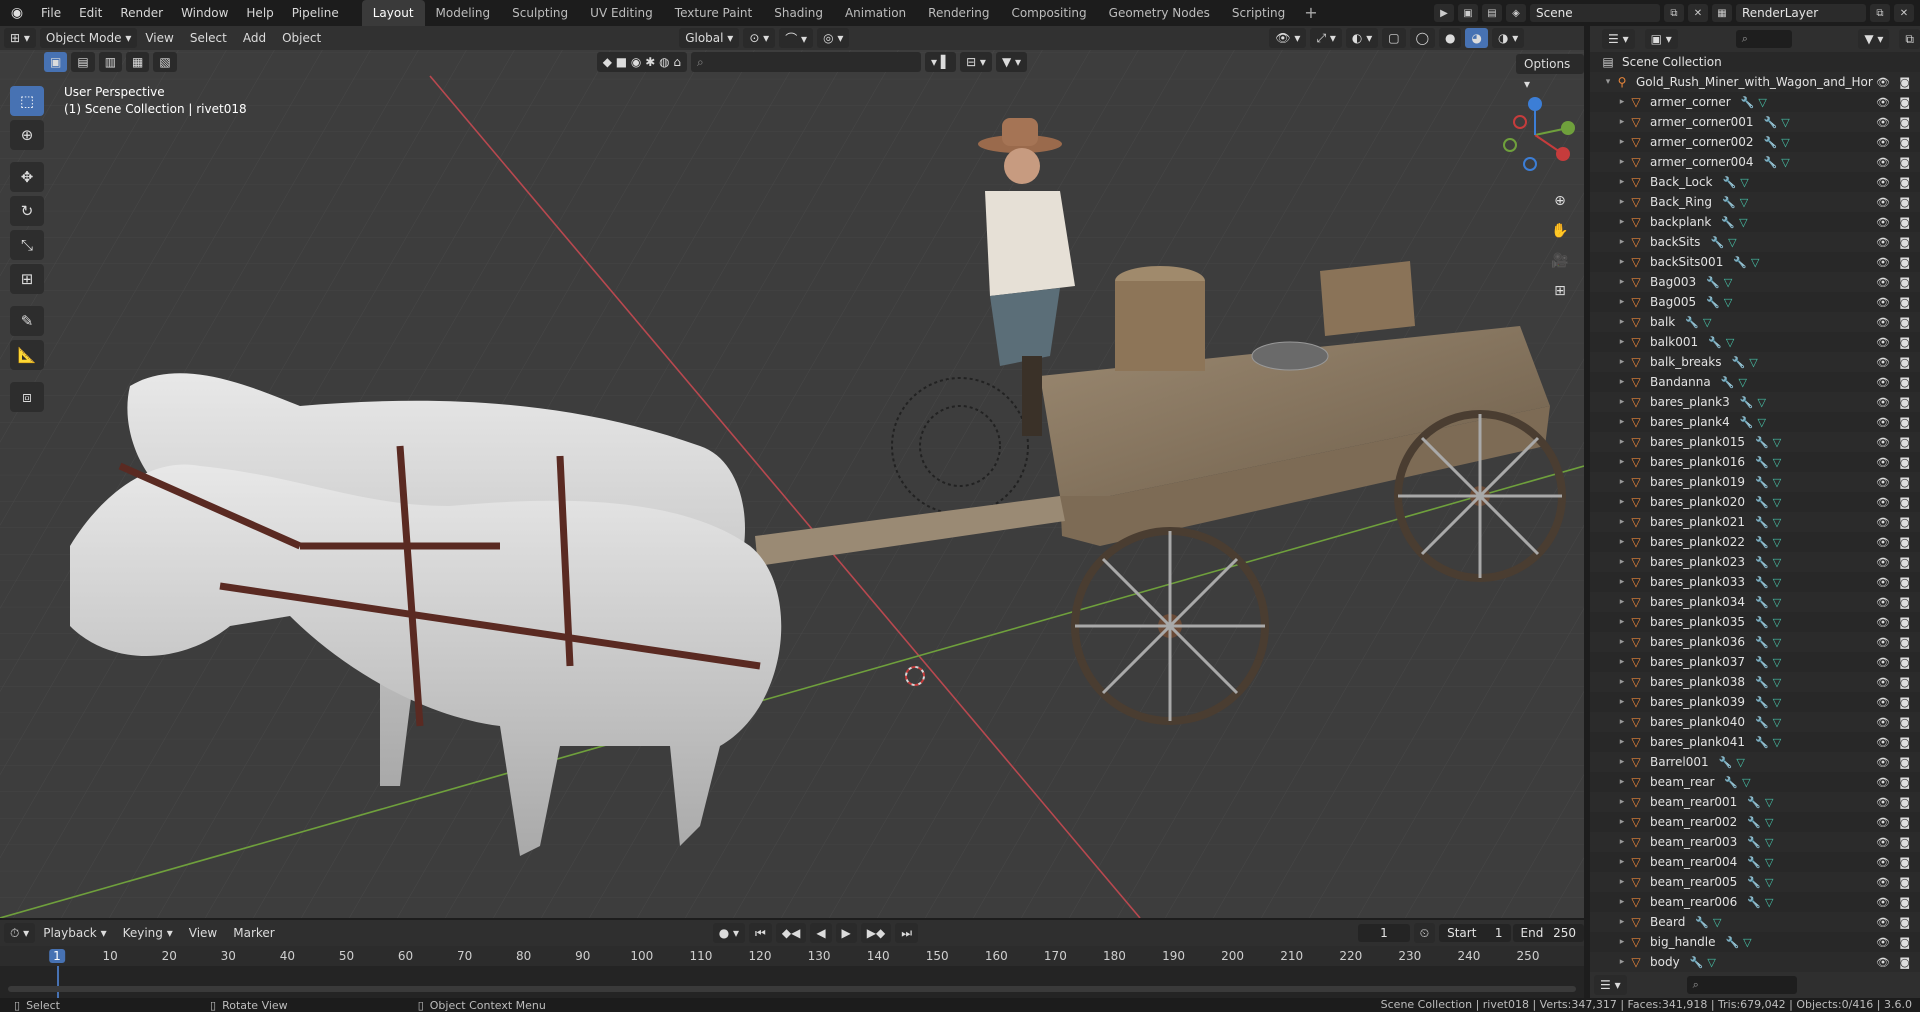 The width and height of the screenshot is (1920, 1012). I want to click on new-scene-icon: ⧉, so click(1674, 13).